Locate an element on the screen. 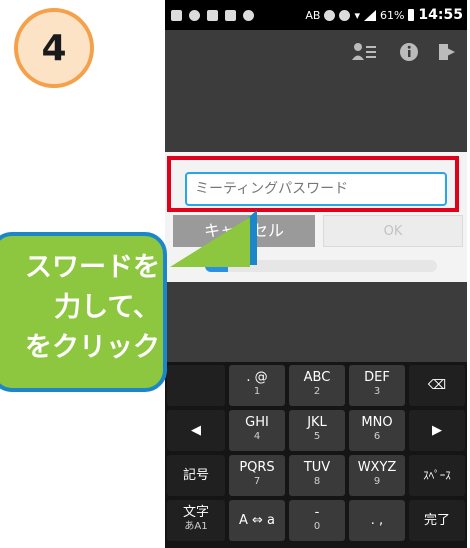  ok-button: OK is located at coordinates (393, 231).